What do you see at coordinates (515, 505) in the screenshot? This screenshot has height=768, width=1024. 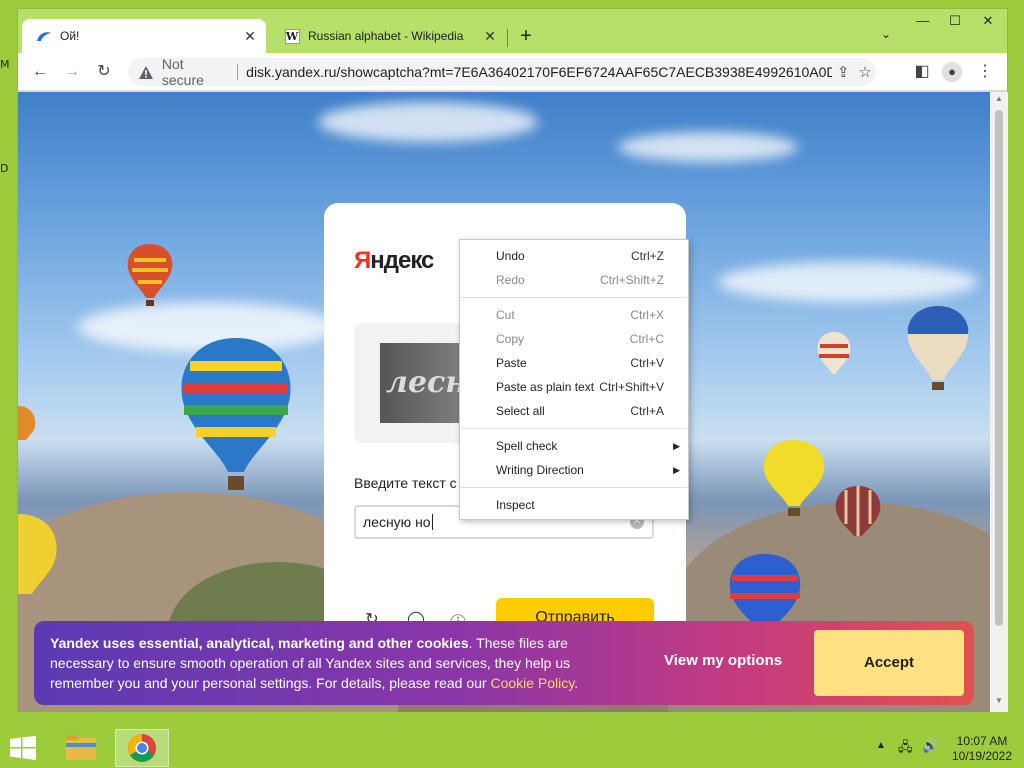 I see `menu-item-label: Inspect` at bounding box center [515, 505].